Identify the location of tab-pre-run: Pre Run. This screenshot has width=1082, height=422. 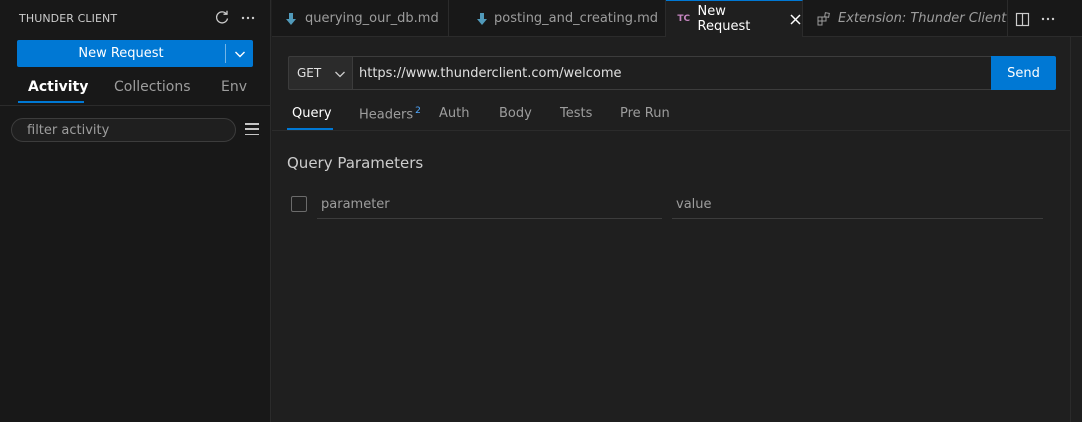
(645, 113).